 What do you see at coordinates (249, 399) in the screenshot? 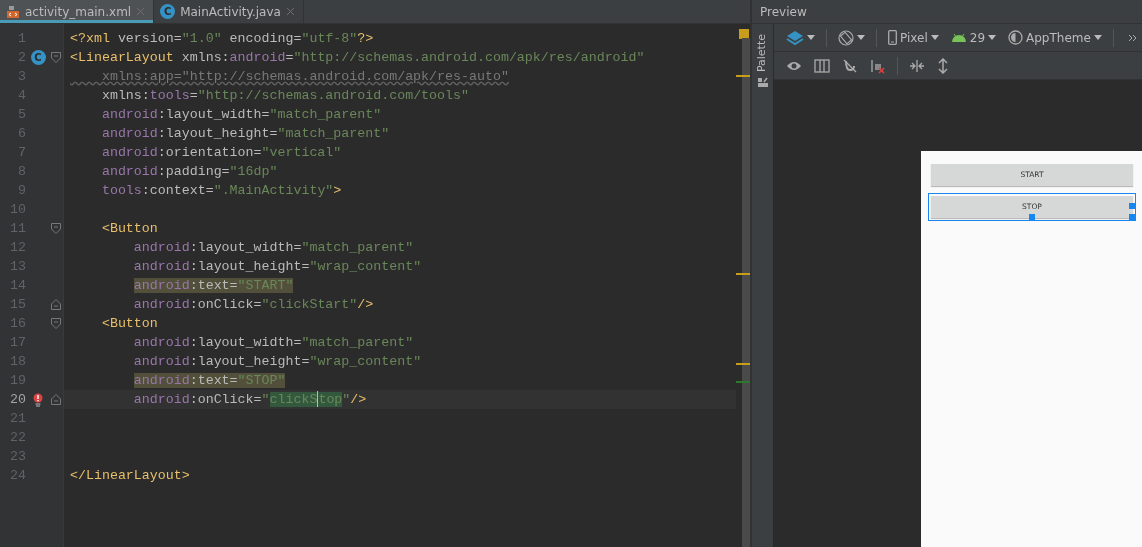
I see `code-line: android:onClick="clickStop"/>` at bounding box center [249, 399].